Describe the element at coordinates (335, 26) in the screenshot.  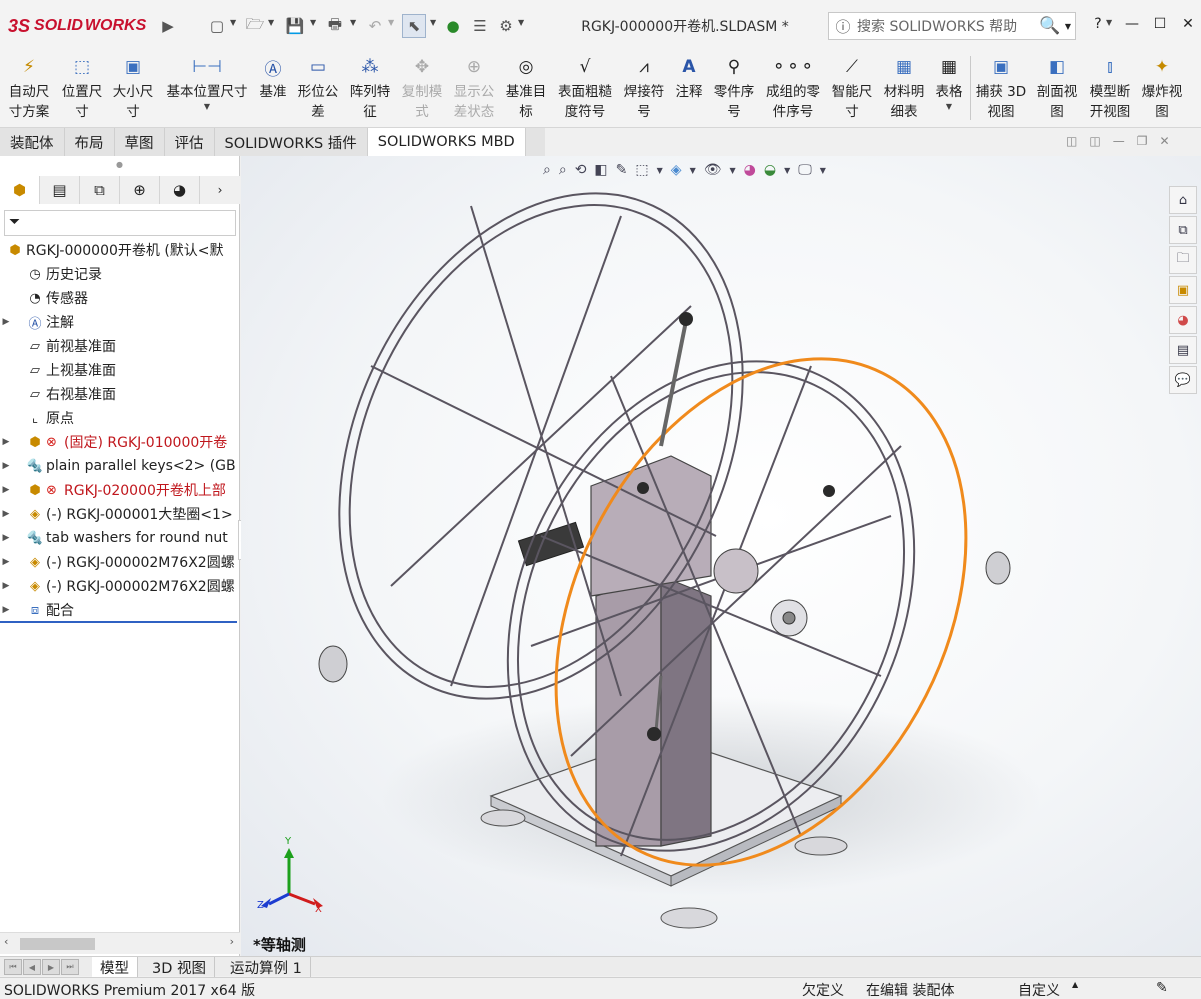
I see `print-icon: 🖶` at that location.